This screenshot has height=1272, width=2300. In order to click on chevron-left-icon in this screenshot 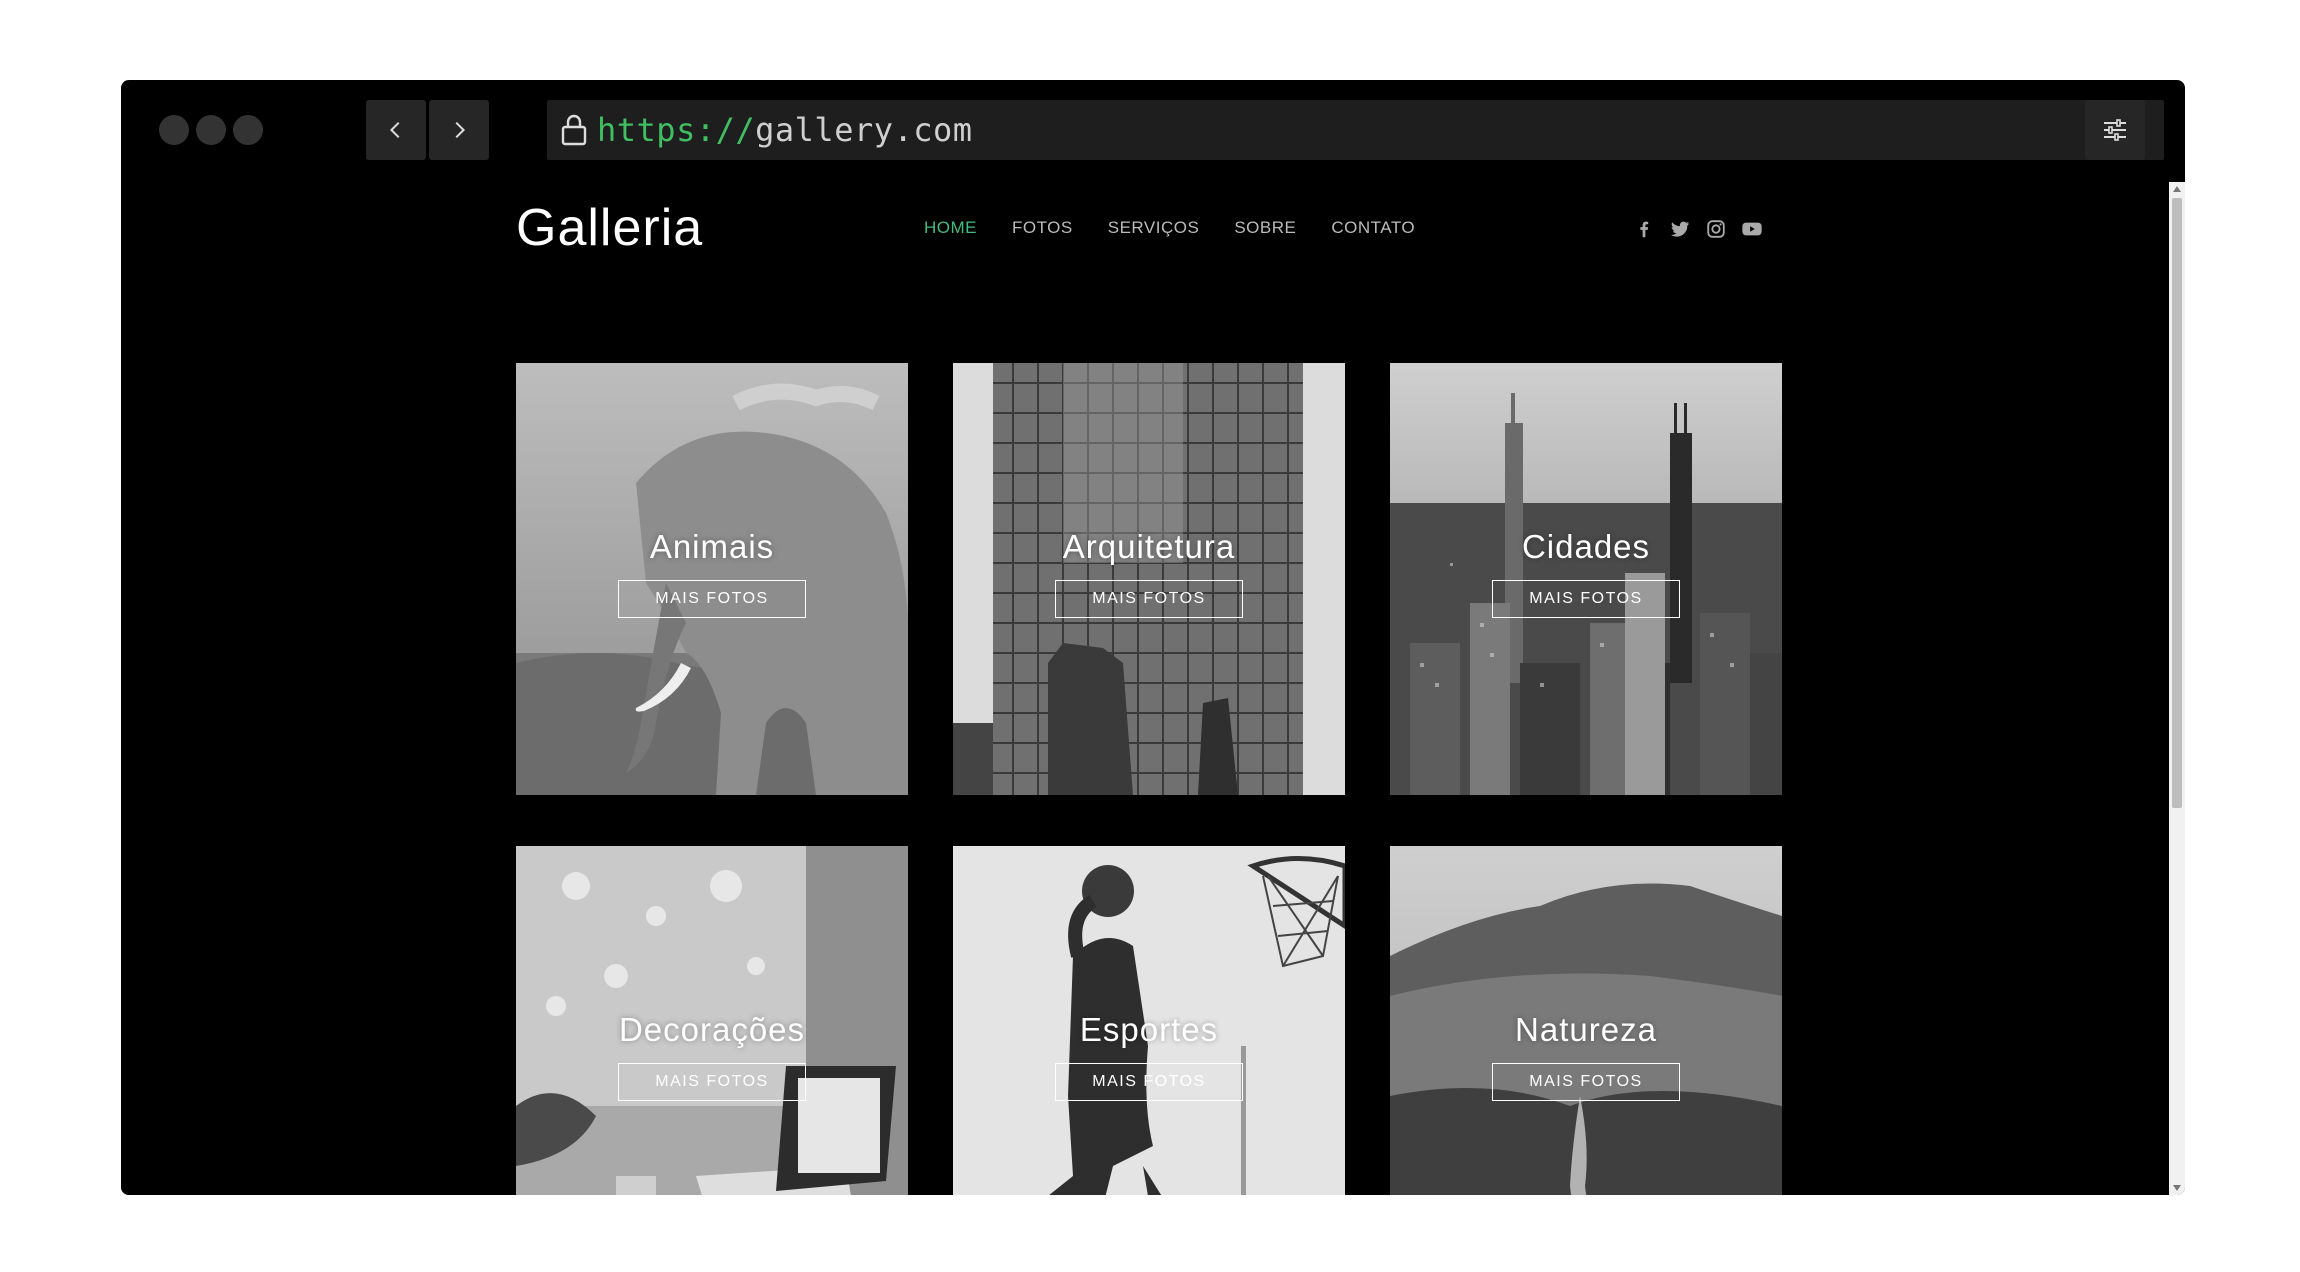, I will do `click(394, 130)`.